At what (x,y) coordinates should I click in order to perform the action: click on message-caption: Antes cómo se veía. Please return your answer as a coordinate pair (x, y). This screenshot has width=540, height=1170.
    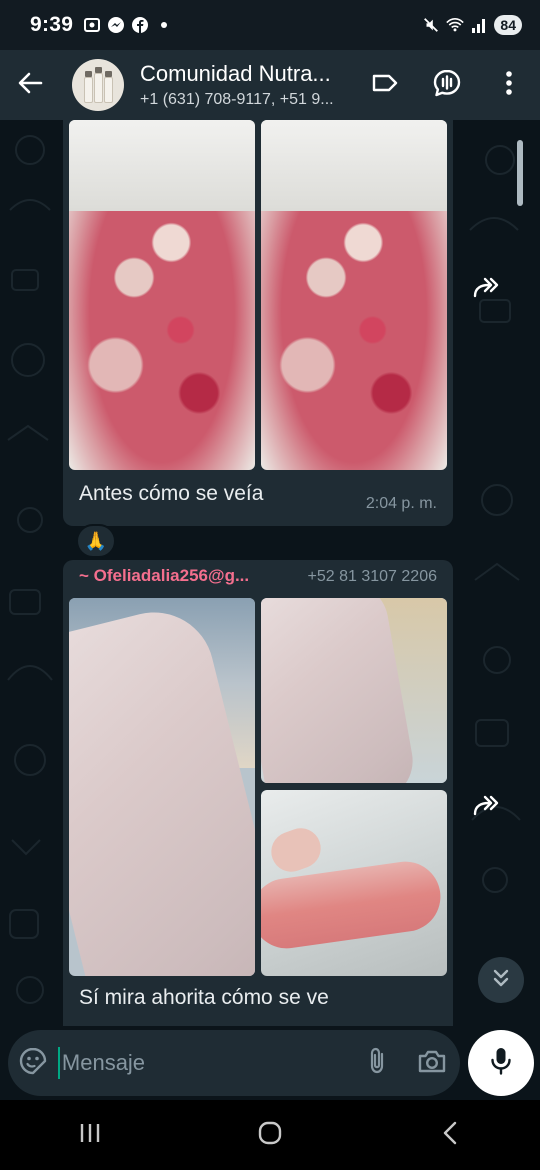
    Looking at the image, I should click on (171, 493).